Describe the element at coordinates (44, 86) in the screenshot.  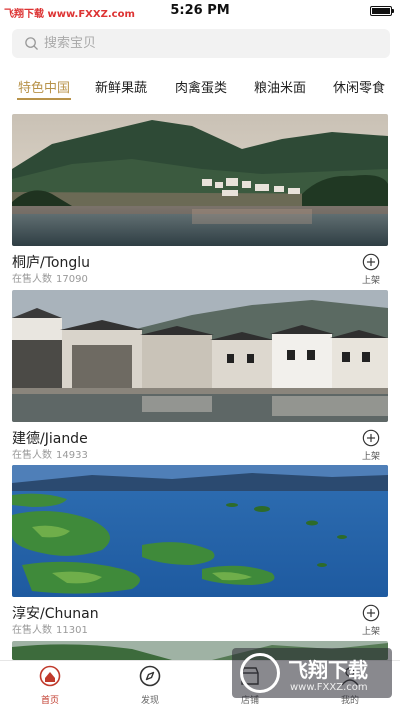
I see `tab-featured-china: 特色中国` at that location.